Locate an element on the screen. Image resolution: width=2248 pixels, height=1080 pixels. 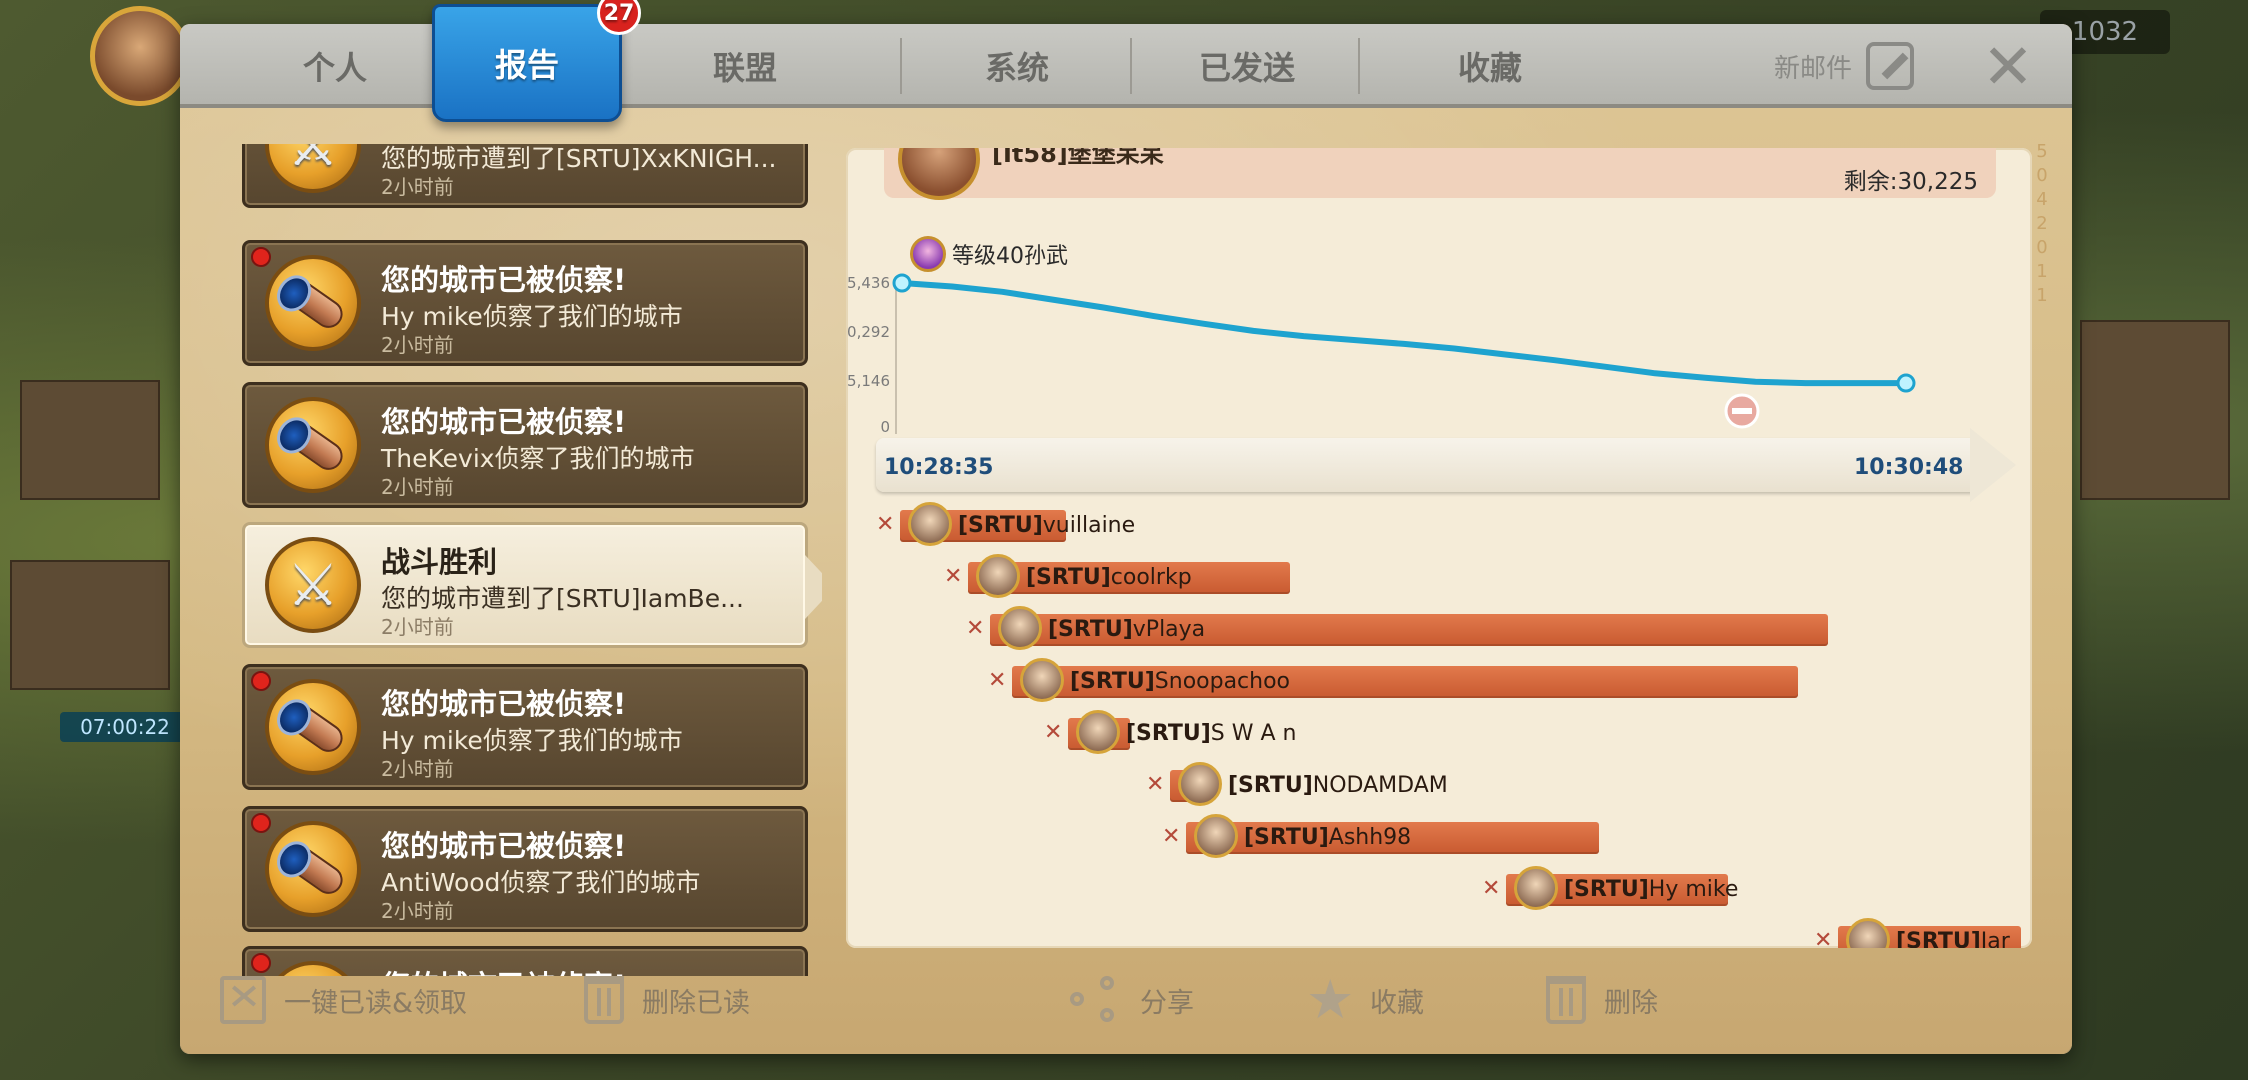
world-timer: 07:00:22 is located at coordinates (125, 727).